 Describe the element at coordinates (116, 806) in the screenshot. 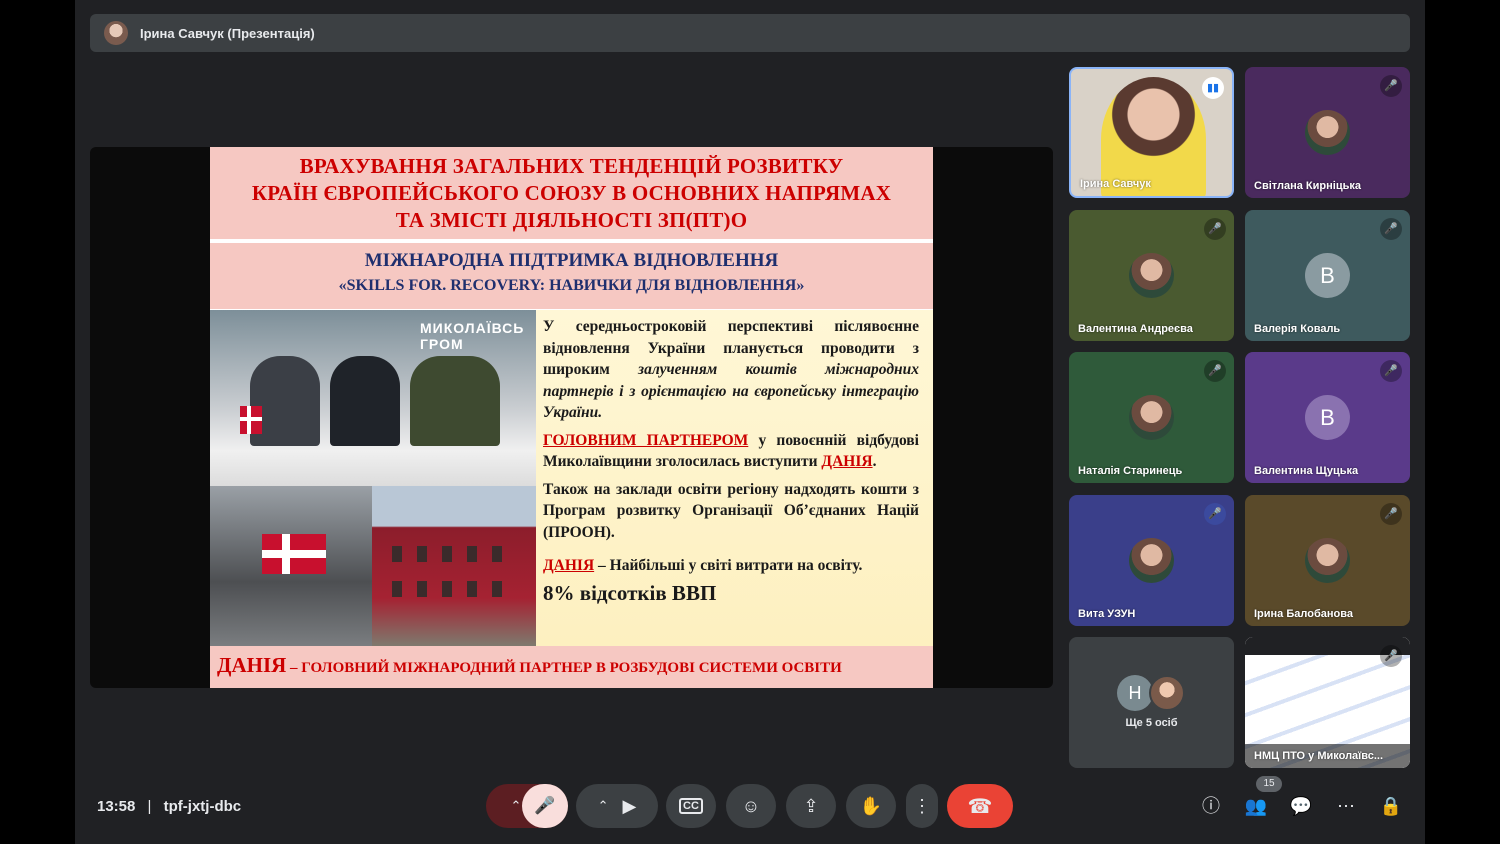

I see `clock: 13:58` at that location.